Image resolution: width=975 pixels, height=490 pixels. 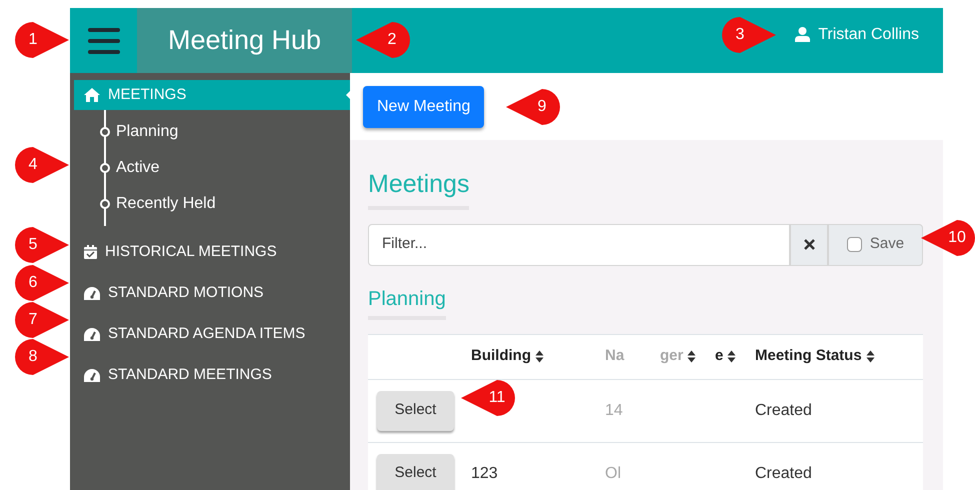 I want to click on callout-marker: 5, so click(x=42, y=245).